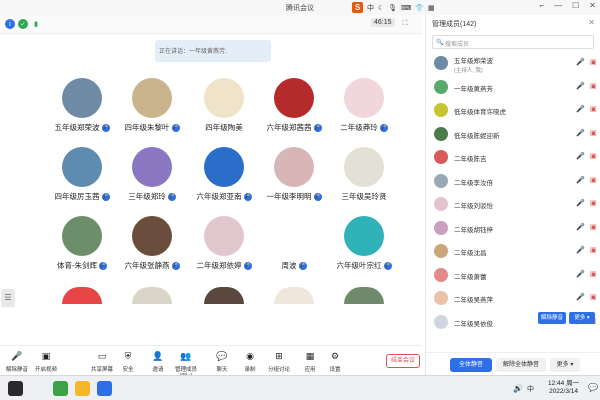  What do you see at coordinates (335, 361) in the screenshot?
I see `toolbar-item: ⚙ 设置` at bounding box center [335, 361].